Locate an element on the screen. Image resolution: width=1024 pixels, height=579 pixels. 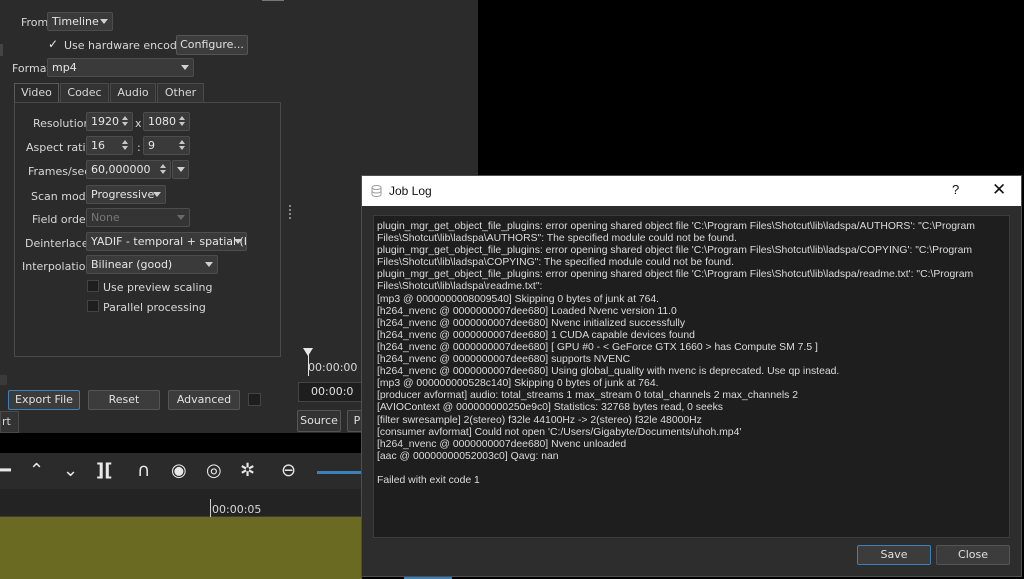
deinterlacer-label: Deinterlacer is located at coordinates (59, 243).